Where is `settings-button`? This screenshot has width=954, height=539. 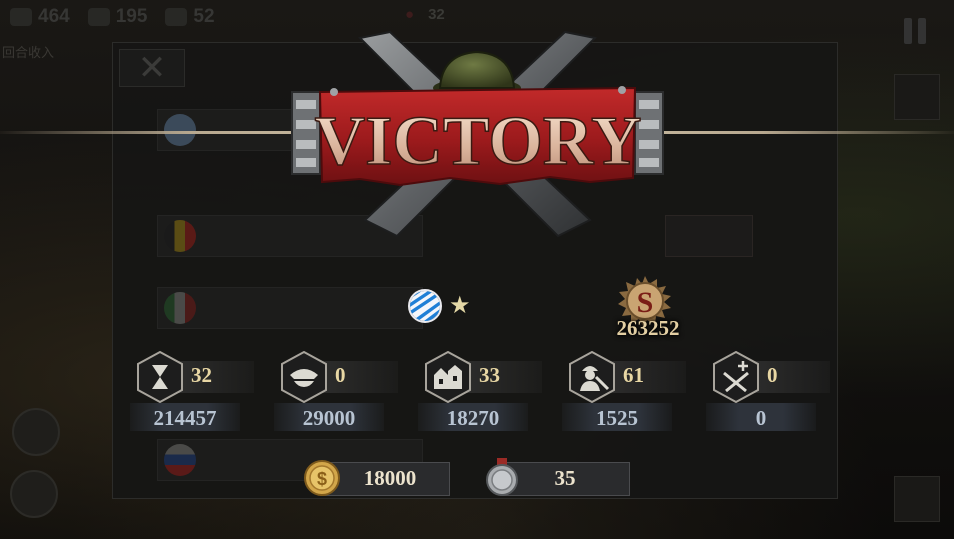 settings-button is located at coordinates (34, 494).